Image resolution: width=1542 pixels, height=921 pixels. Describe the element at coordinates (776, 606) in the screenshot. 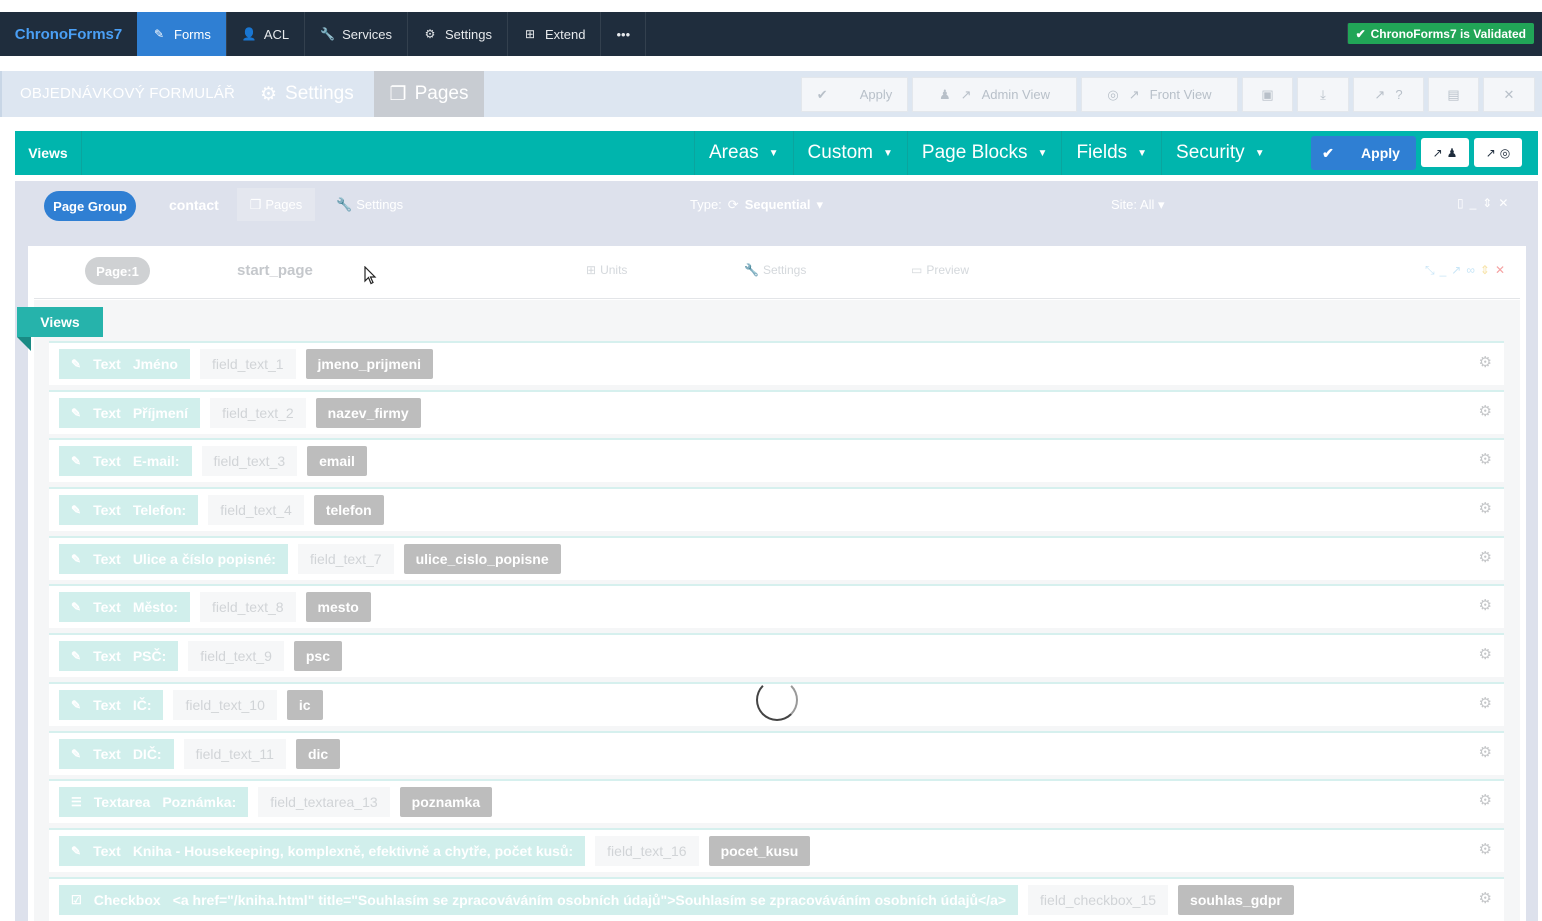

I see `field-row: ✎ Text Město: field_text_8 mesto ⚙` at that location.